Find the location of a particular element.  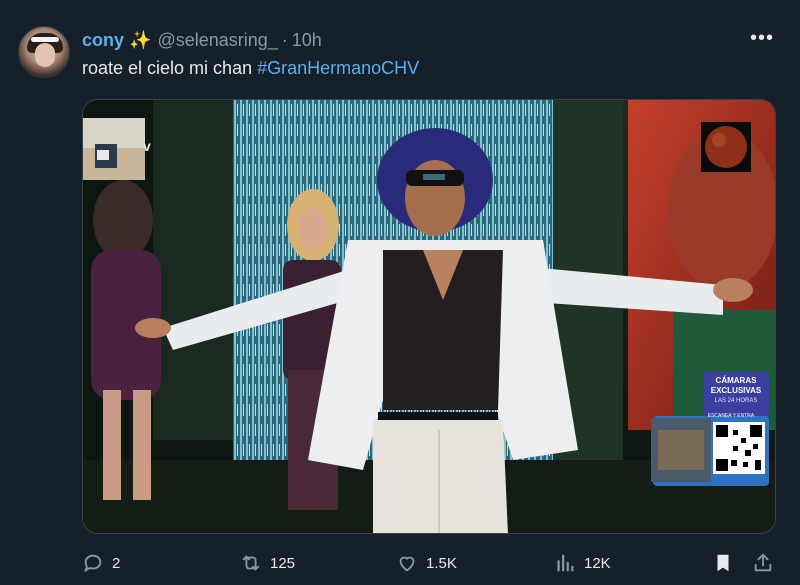

bookmark-button is located at coordinates (727, 563).